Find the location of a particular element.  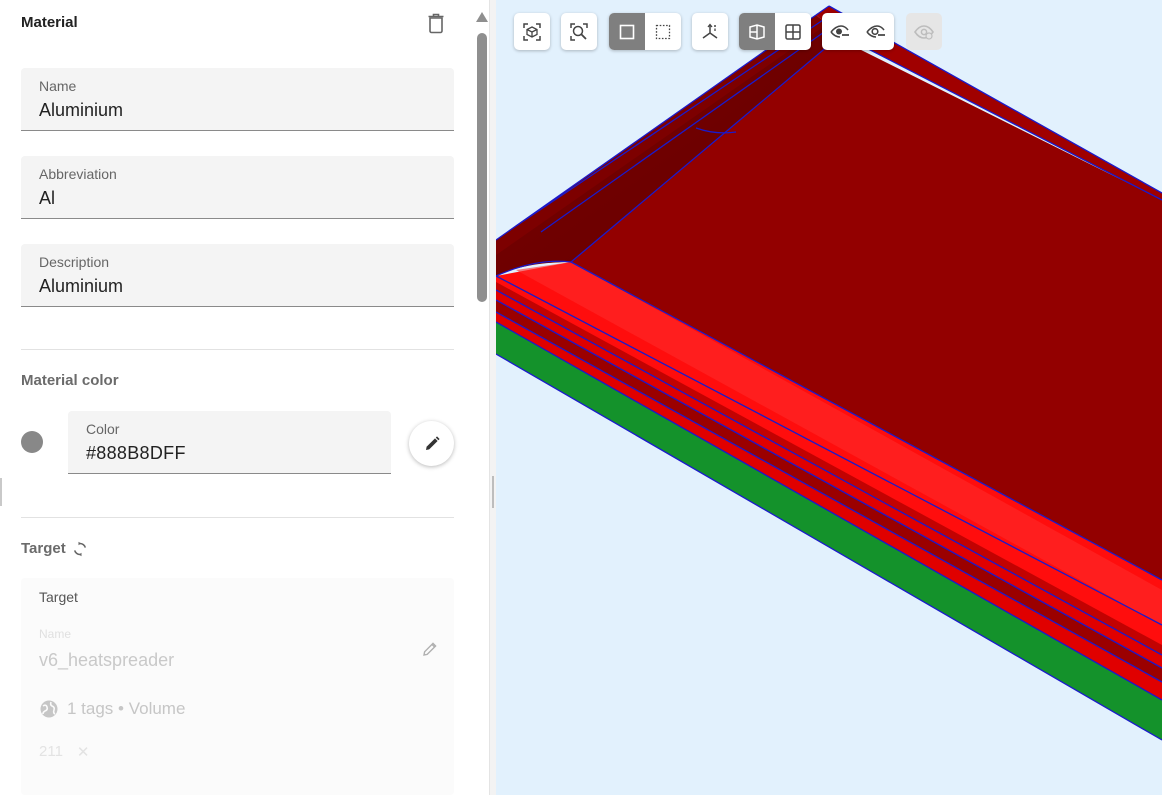

name-field: Name Aluminium is located at coordinates (237, 99).